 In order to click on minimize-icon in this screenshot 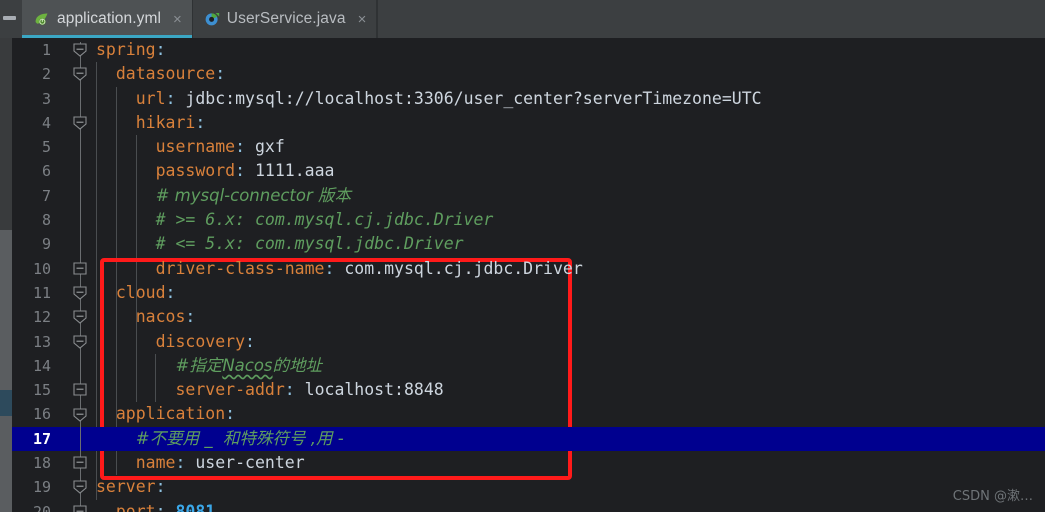, I will do `click(9, 18)`.